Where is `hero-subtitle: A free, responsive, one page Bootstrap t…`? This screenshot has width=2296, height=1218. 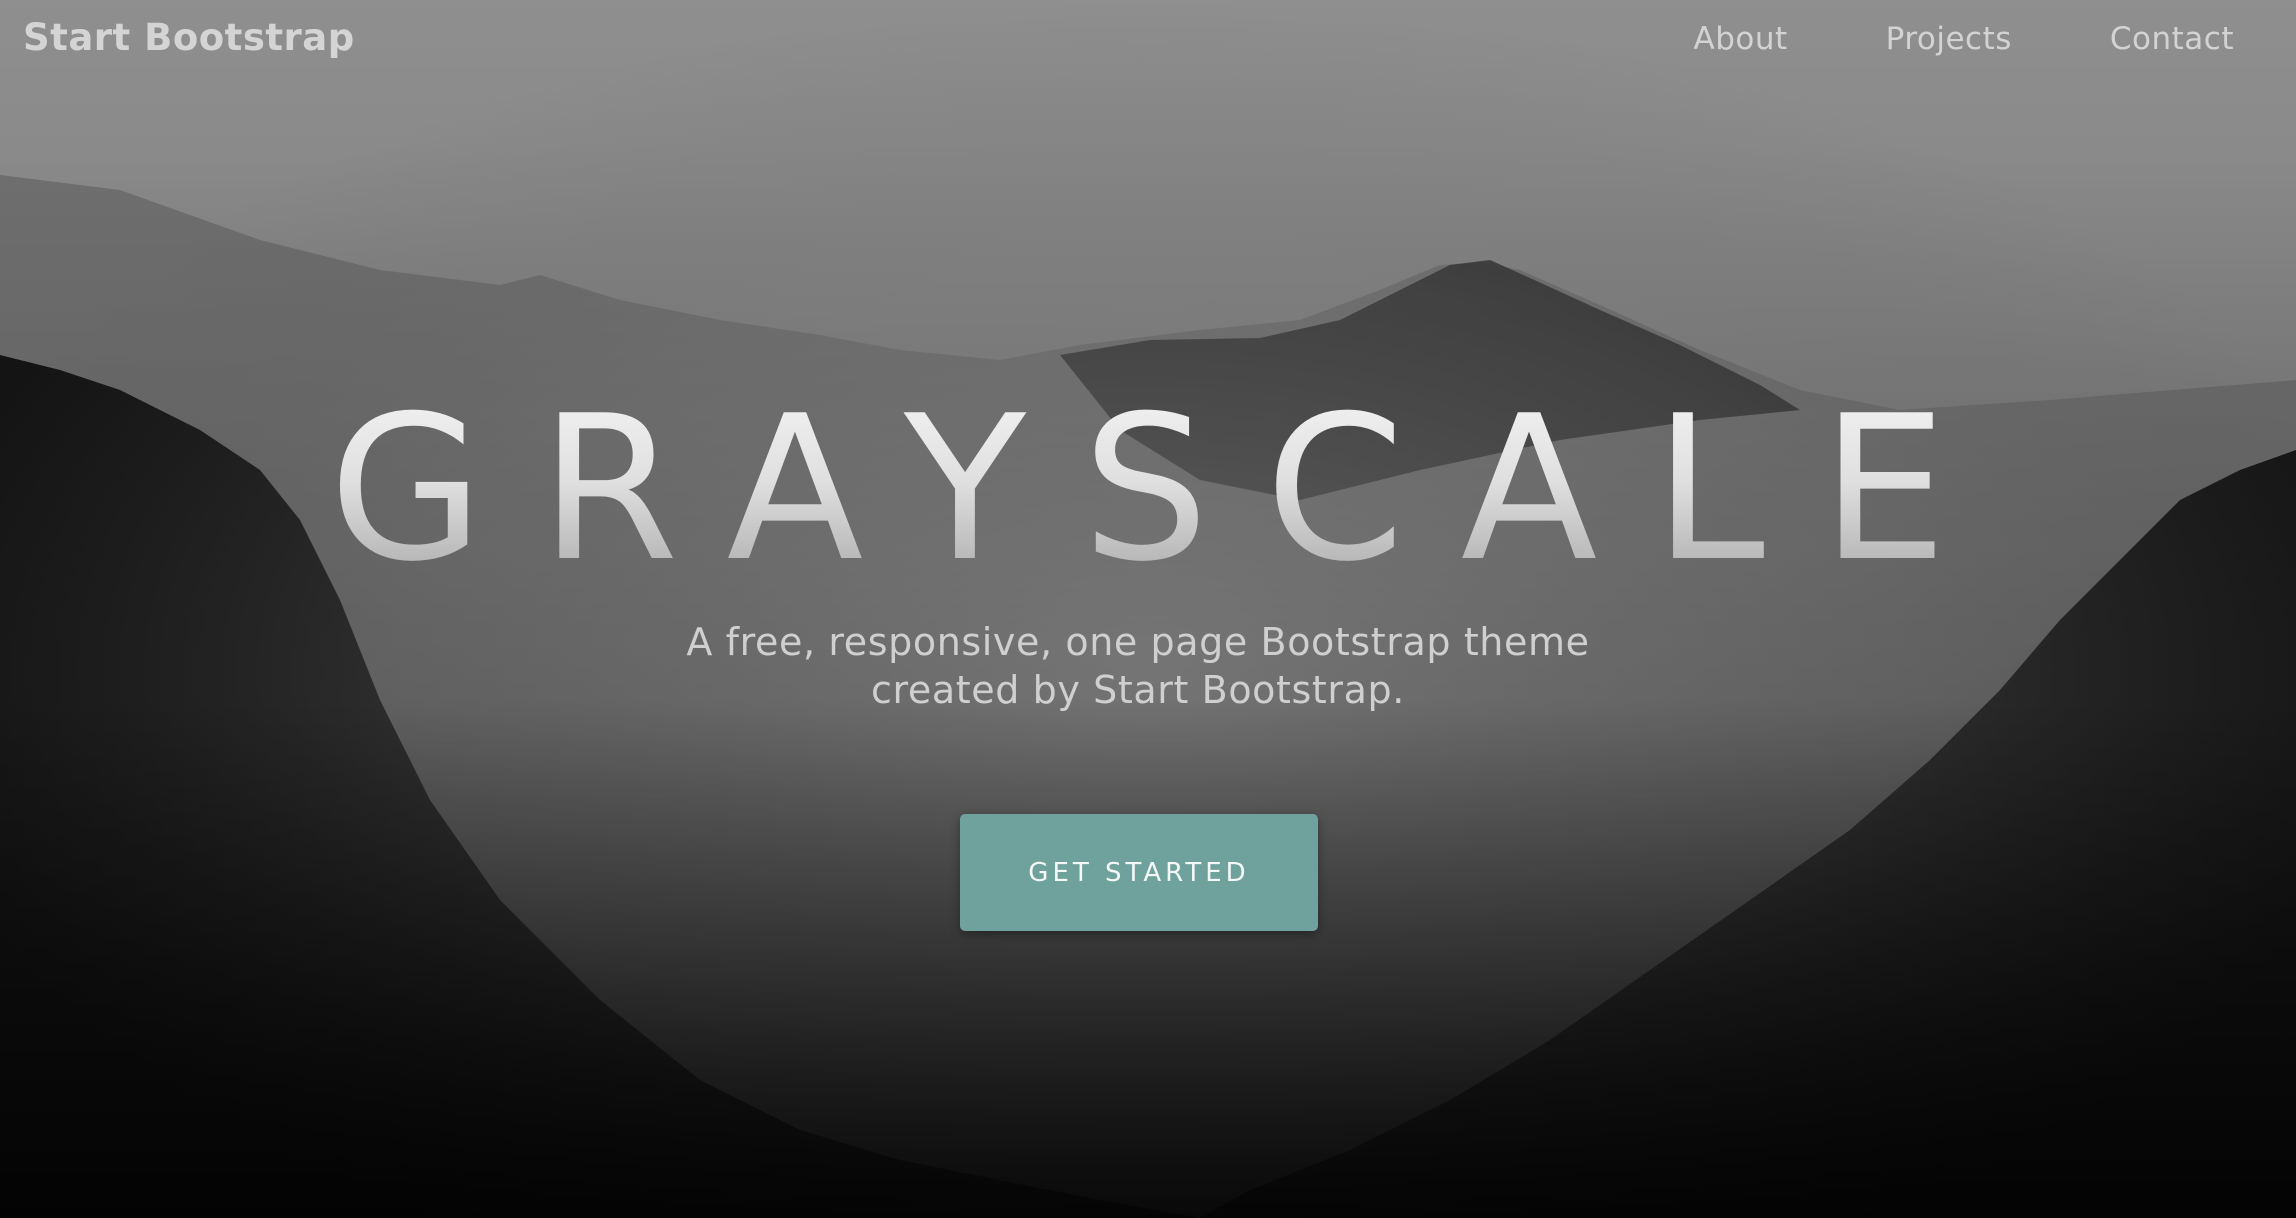
hero-subtitle: A free, responsive, one page Bootstrap t… is located at coordinates (1138, 666).